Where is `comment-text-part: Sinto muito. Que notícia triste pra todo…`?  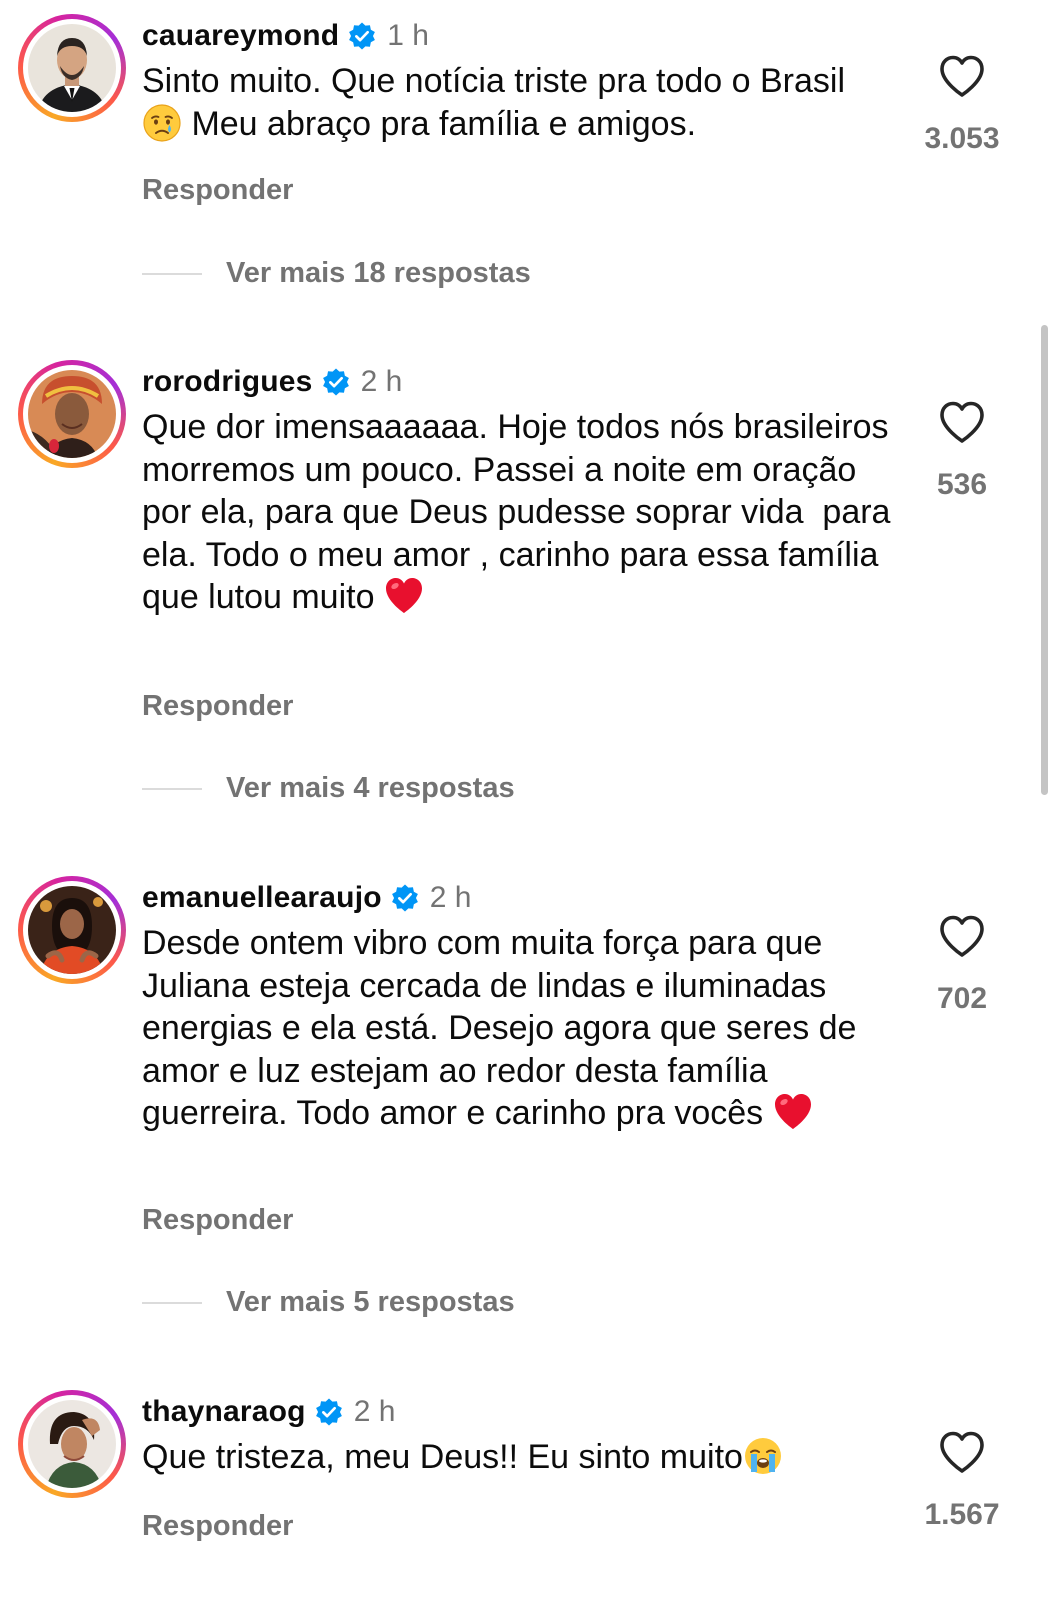
comment-text-part: Sinto muito. Que notícia triste pra todo… is located at coordinates (498, 81).